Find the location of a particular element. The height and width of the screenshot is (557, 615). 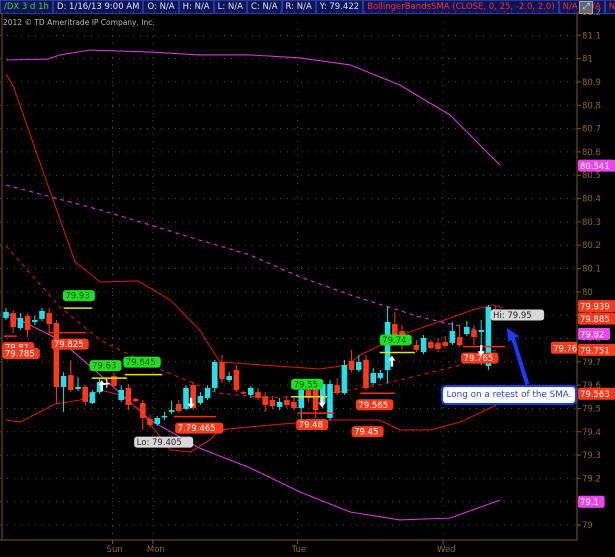

y-tick-label: 80.7 is located at coordinates (591, 130).